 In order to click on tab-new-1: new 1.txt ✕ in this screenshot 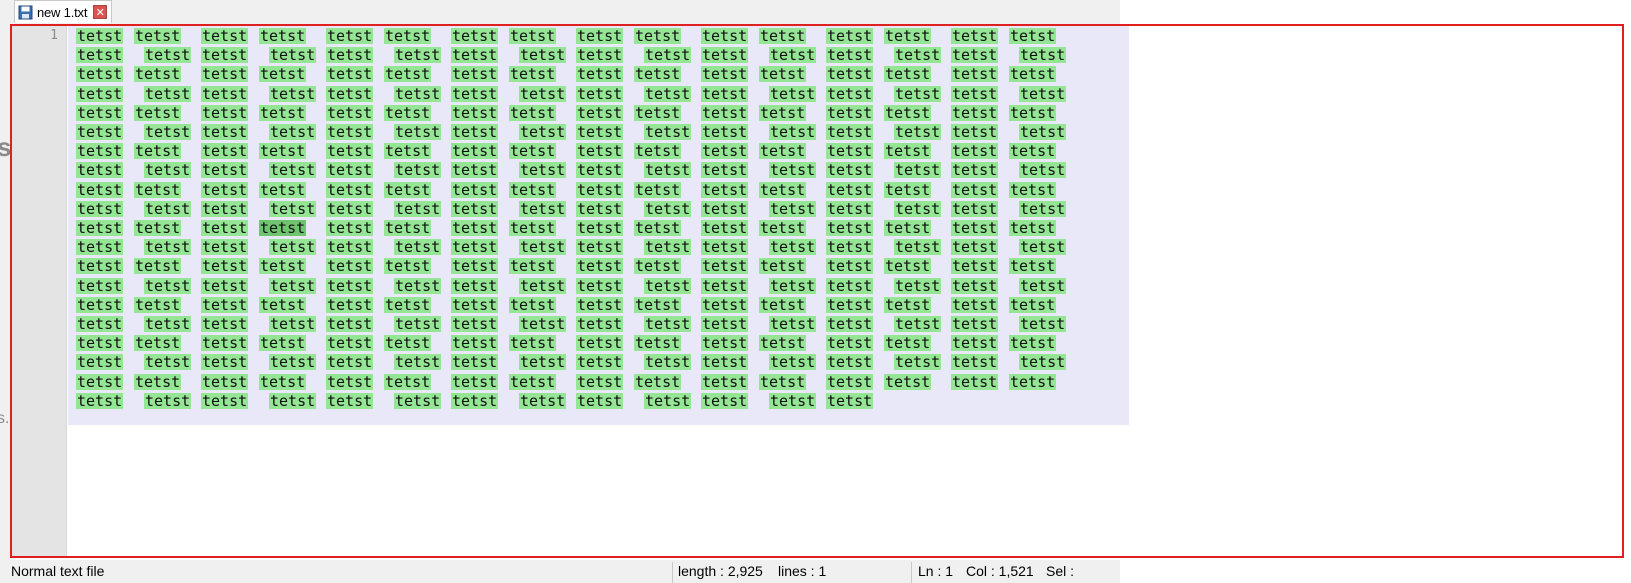, I will do `click(63, 11)`.